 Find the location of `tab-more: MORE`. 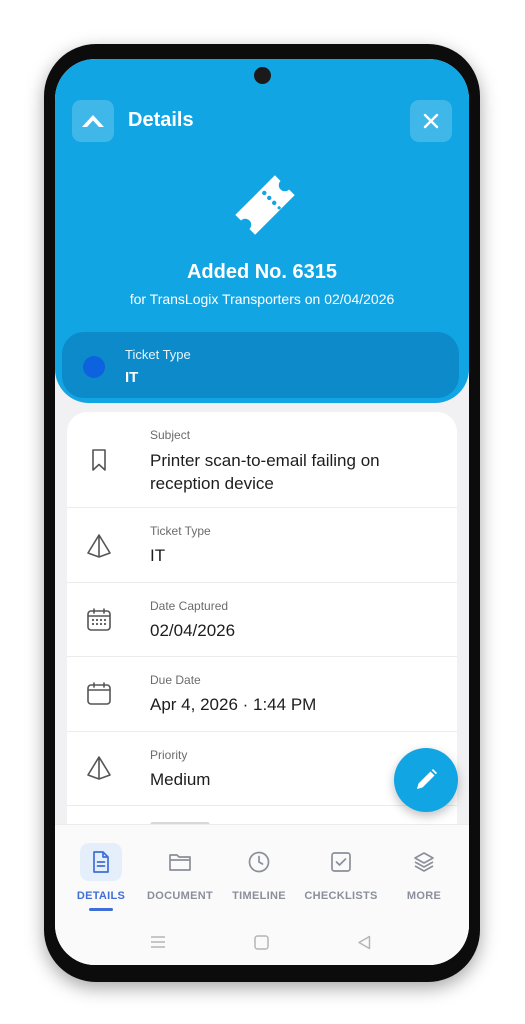

tab-more: MORE is located at coordinates (424, 878).